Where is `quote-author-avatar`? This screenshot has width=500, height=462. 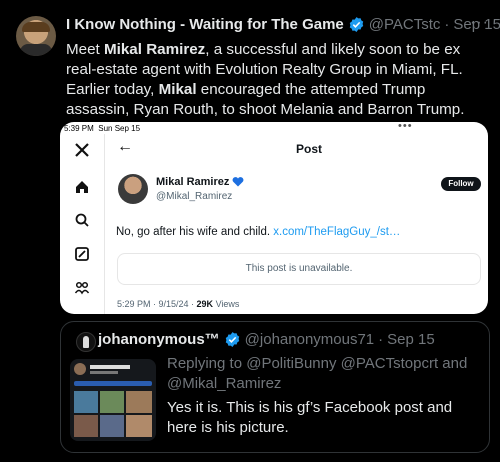
quote-author-avatar is located at coordinates (86, 342).